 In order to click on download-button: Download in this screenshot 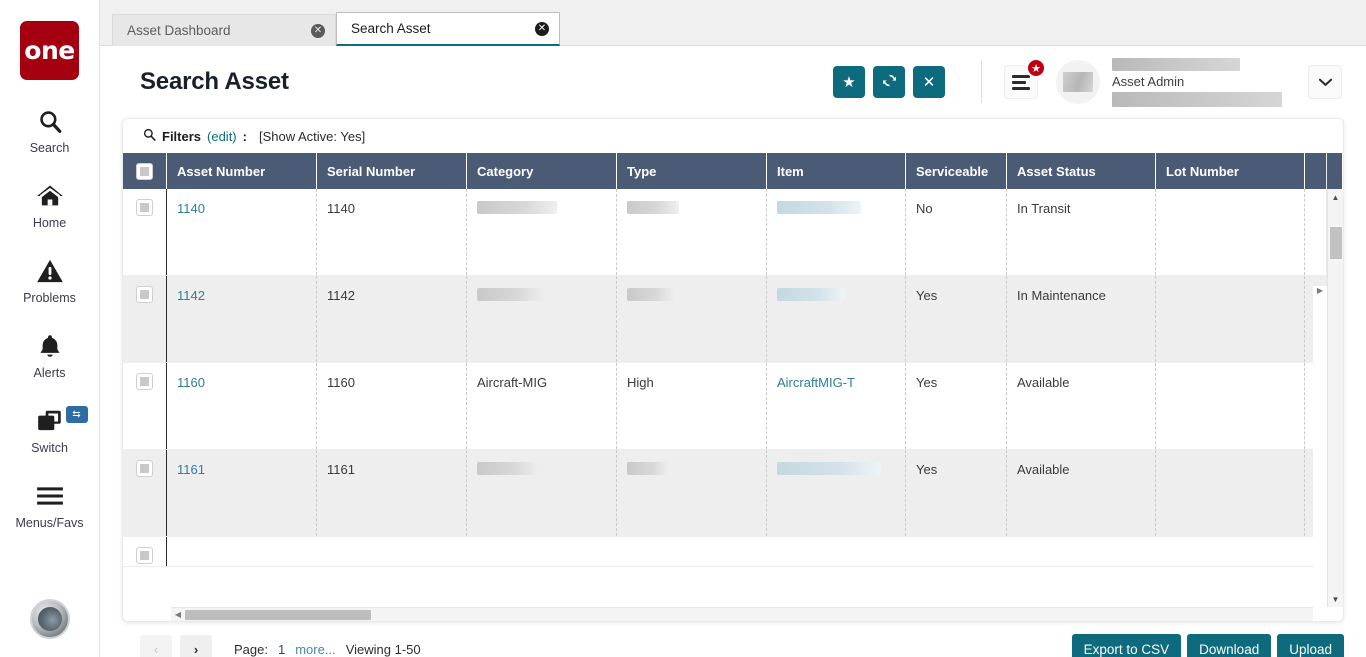, I will do `click(1229, 645)`.